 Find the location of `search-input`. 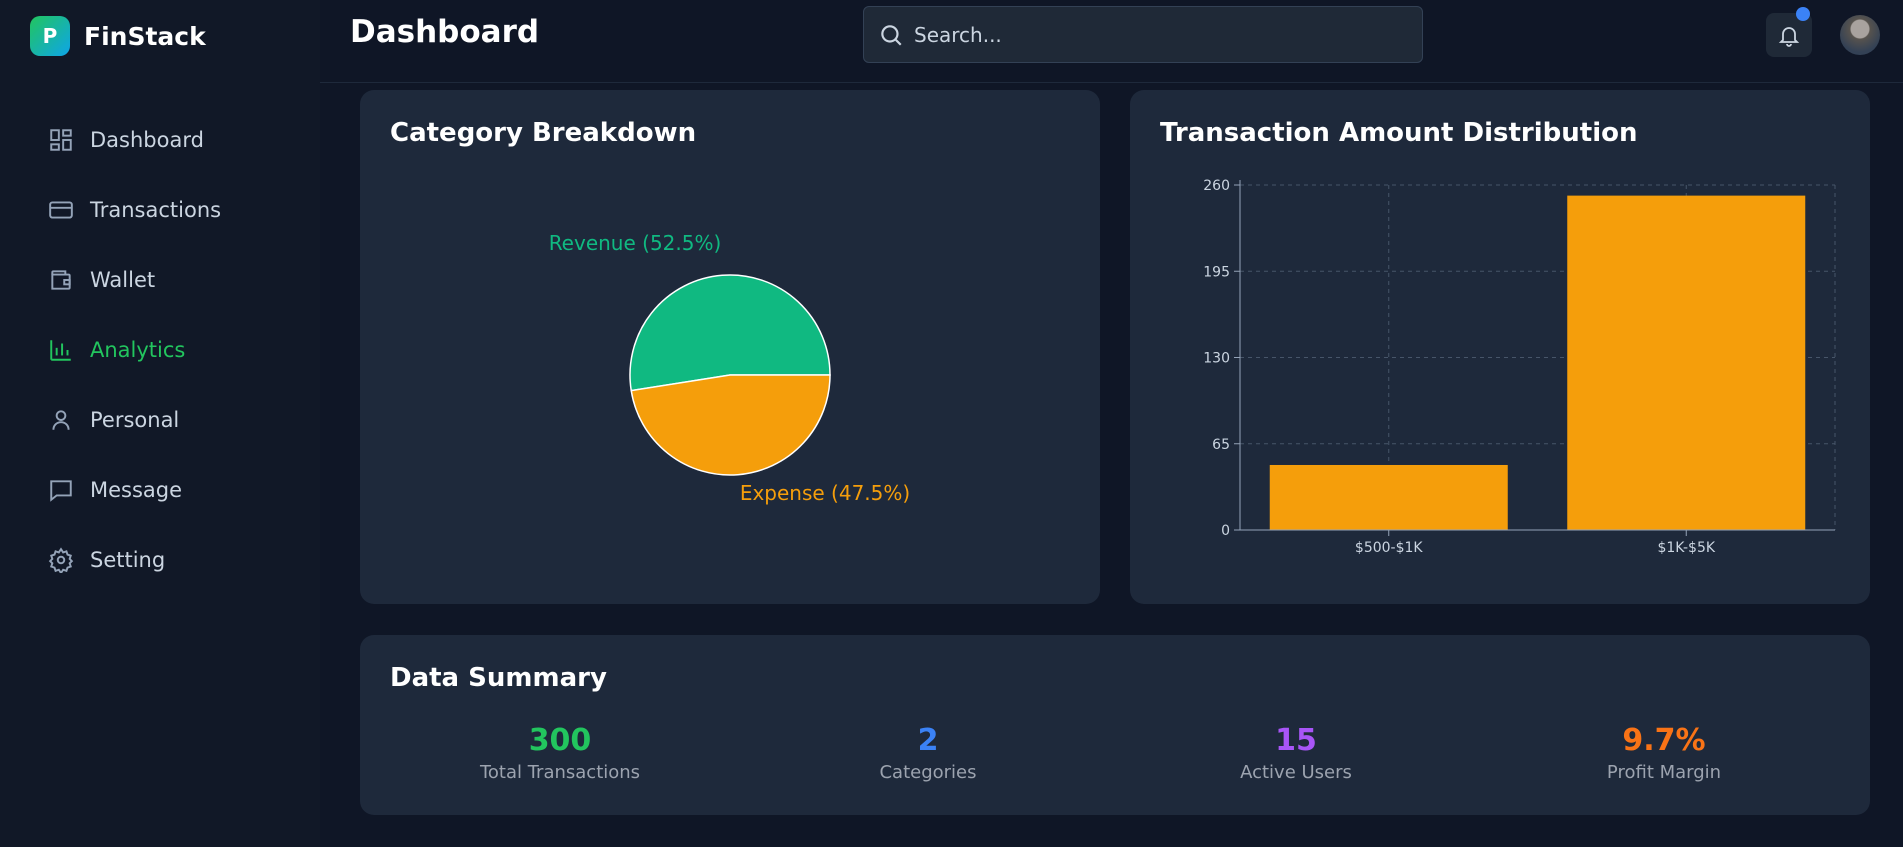

search-input is located at coordinates (1154, 34).